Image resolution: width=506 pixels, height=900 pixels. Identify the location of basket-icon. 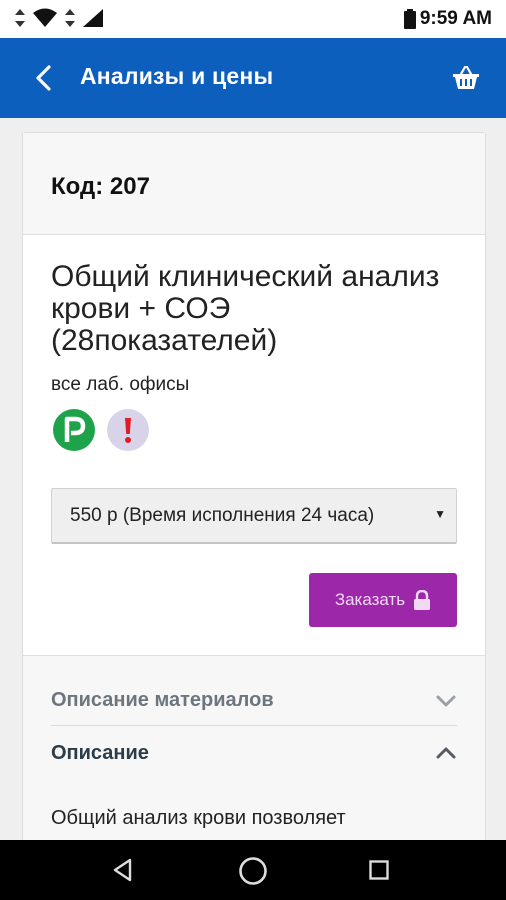
(466, 77).